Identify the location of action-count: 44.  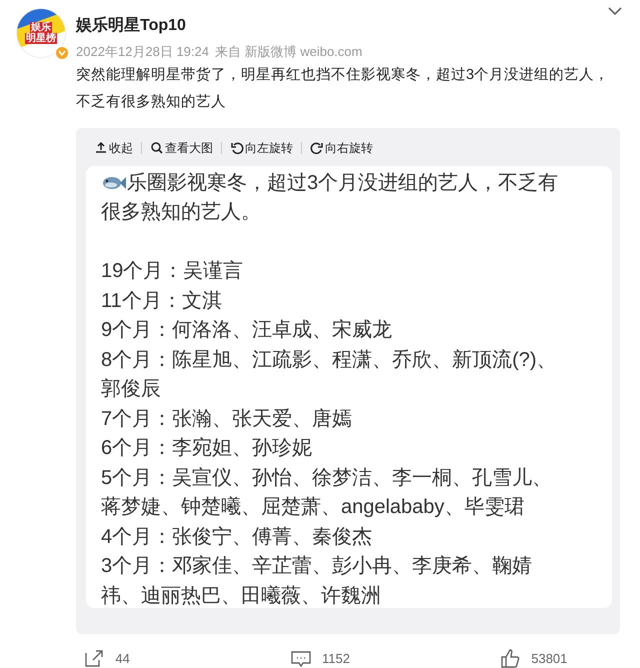
(122, 658).